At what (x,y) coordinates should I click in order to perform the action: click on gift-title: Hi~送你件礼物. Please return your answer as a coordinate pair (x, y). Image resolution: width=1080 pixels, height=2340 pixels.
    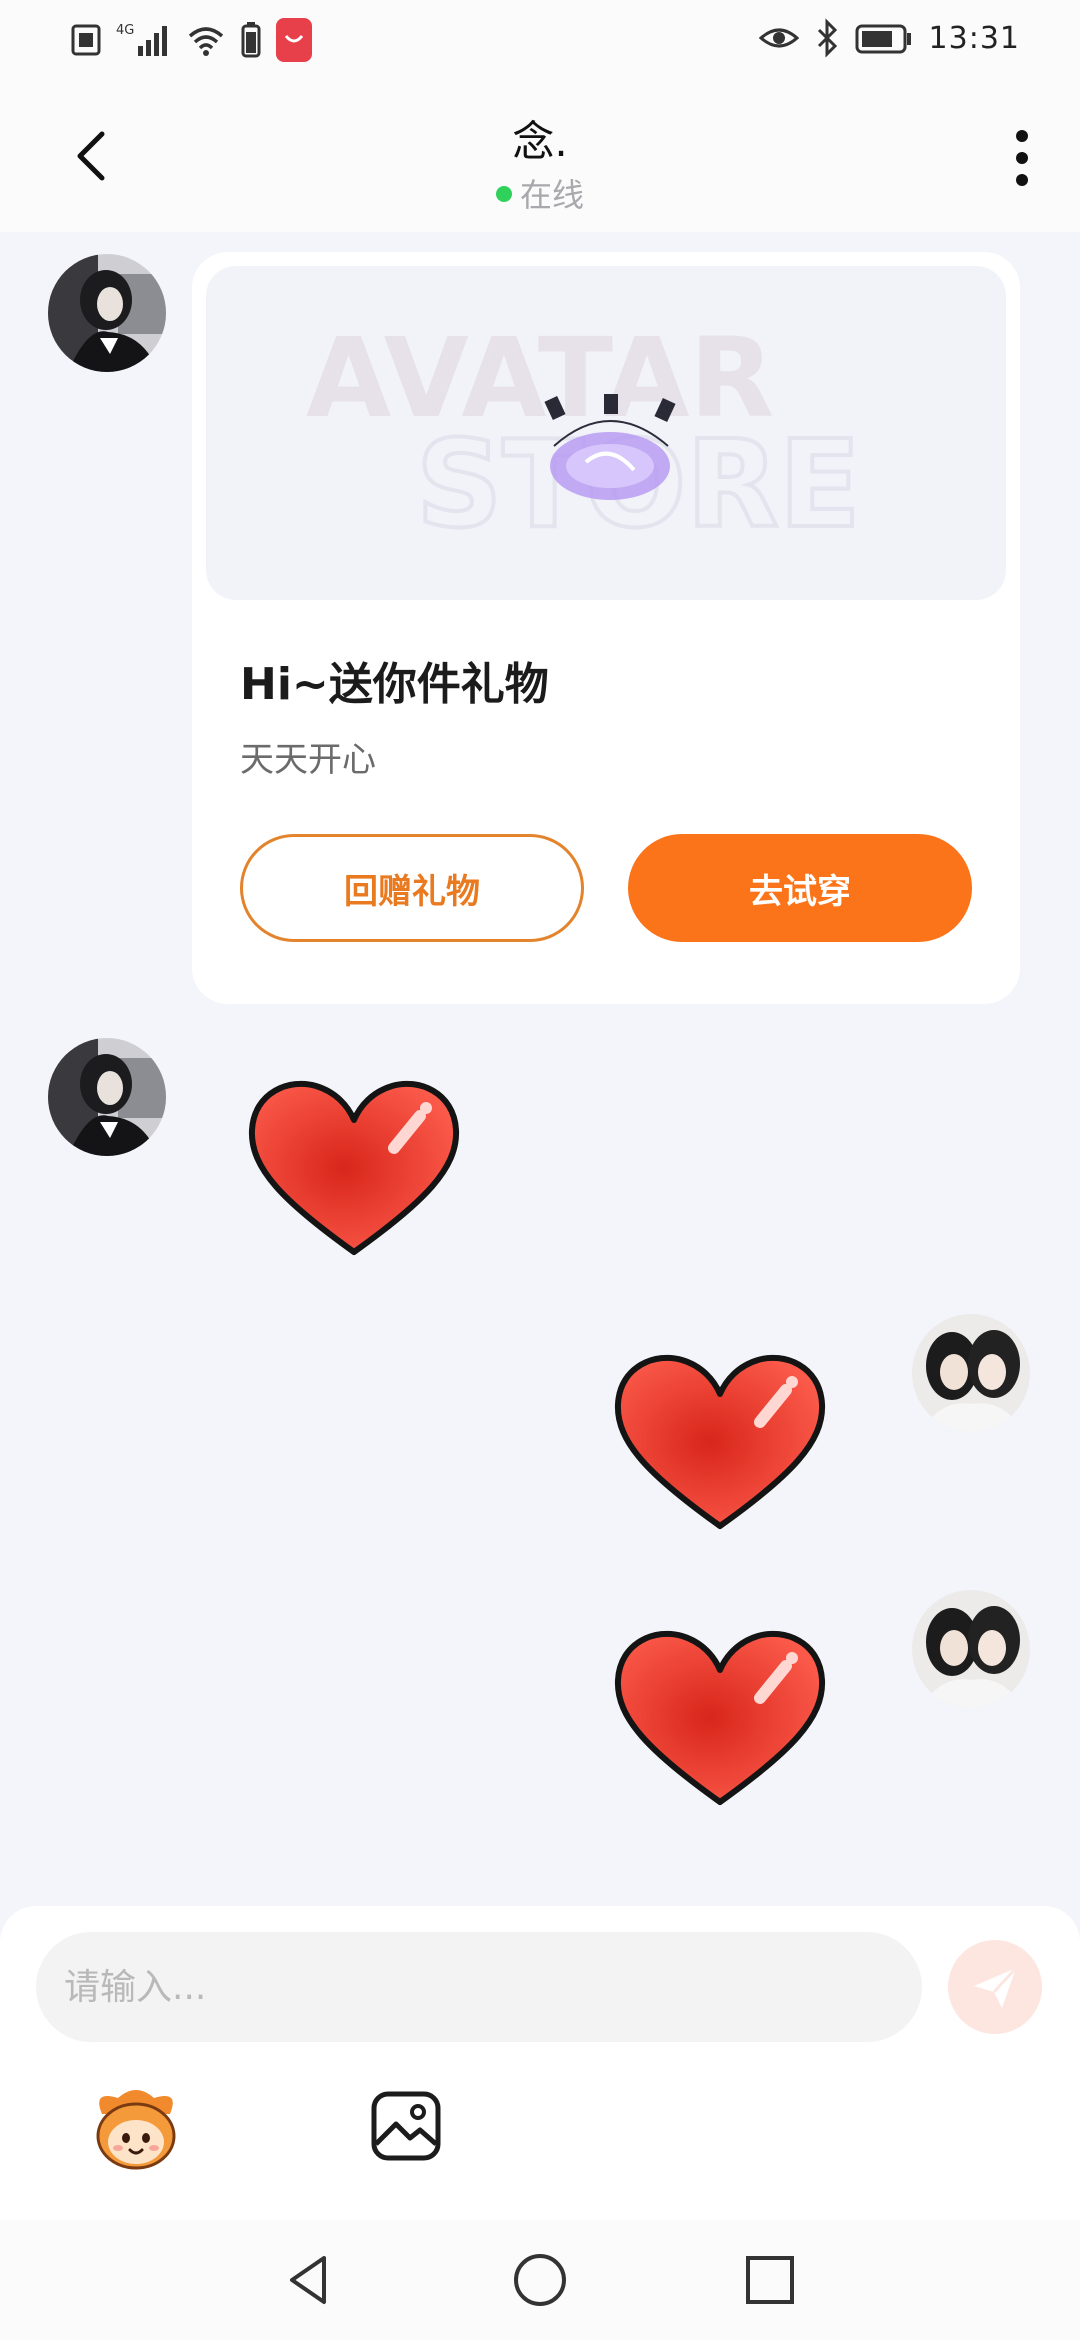
    Looking at the image, I should click on (394, 684).